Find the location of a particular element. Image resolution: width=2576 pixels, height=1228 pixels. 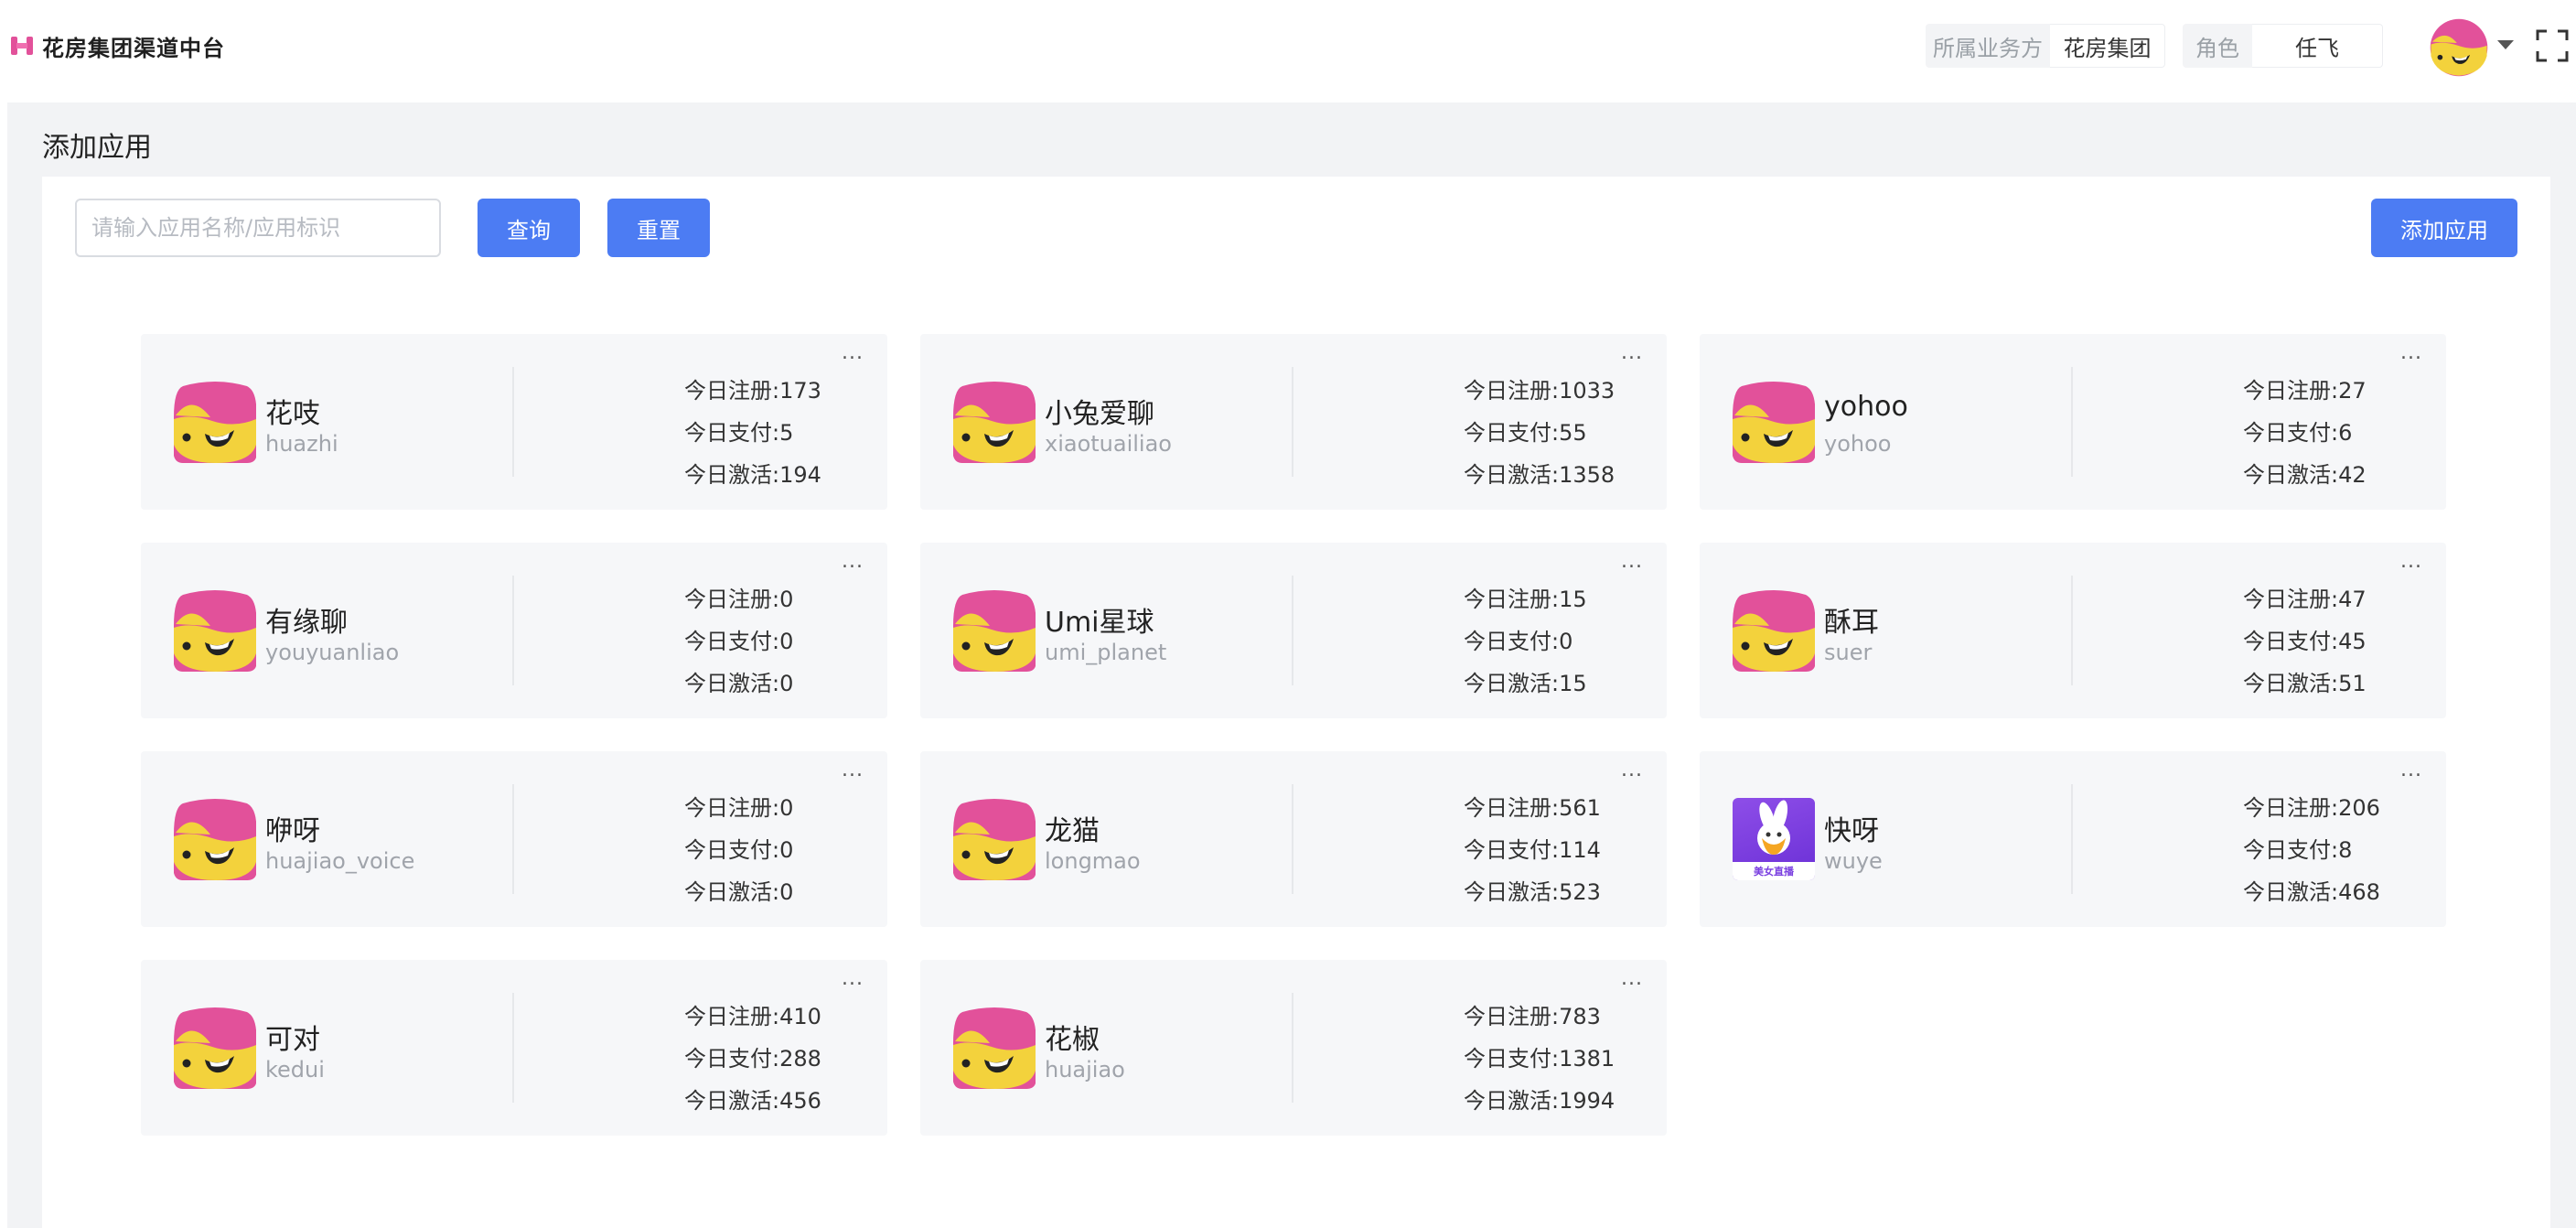

app-name: 快呀 is located at coordinates (1852, 831).